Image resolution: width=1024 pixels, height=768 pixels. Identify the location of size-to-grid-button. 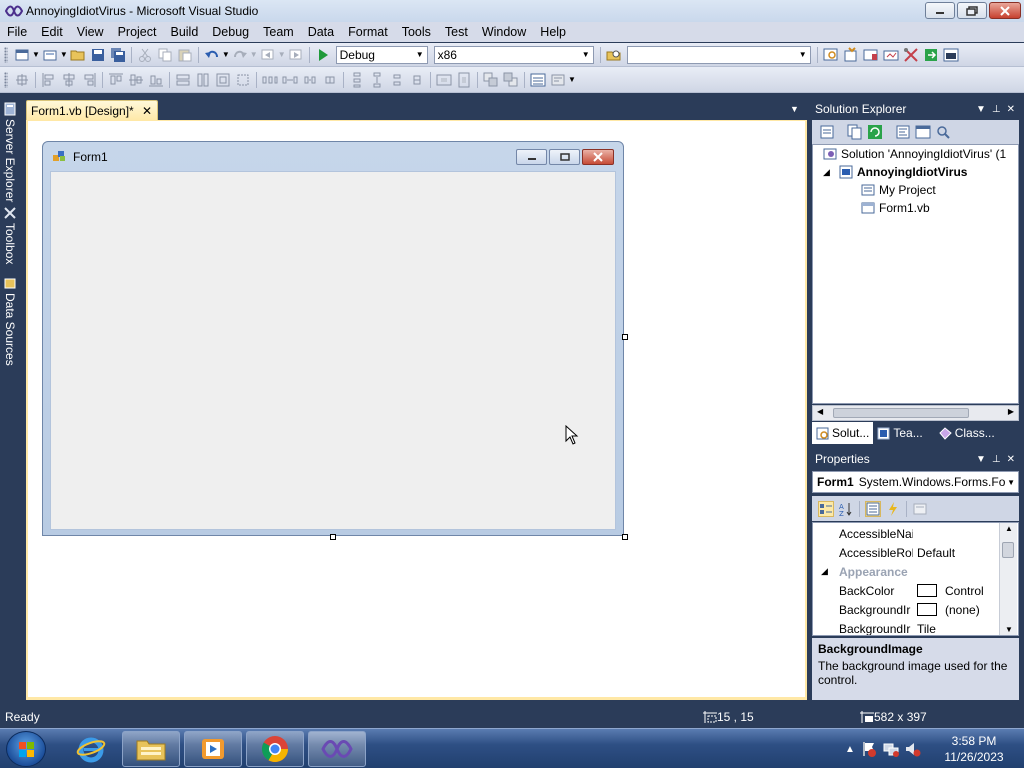
(243, 80).